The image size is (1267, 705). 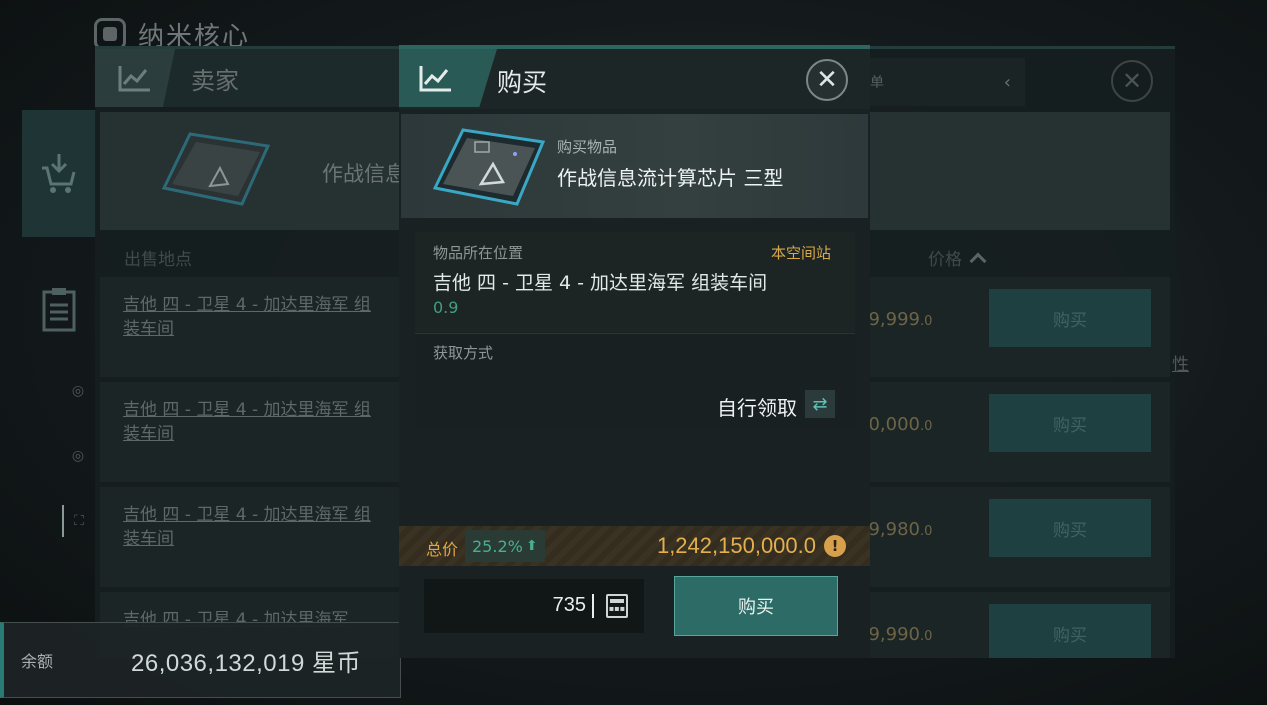 What do you see at coordinates (531, 546) in the screenshot?
I see `arrow-up-icon: ⬆` at bounding box center [531, 546].